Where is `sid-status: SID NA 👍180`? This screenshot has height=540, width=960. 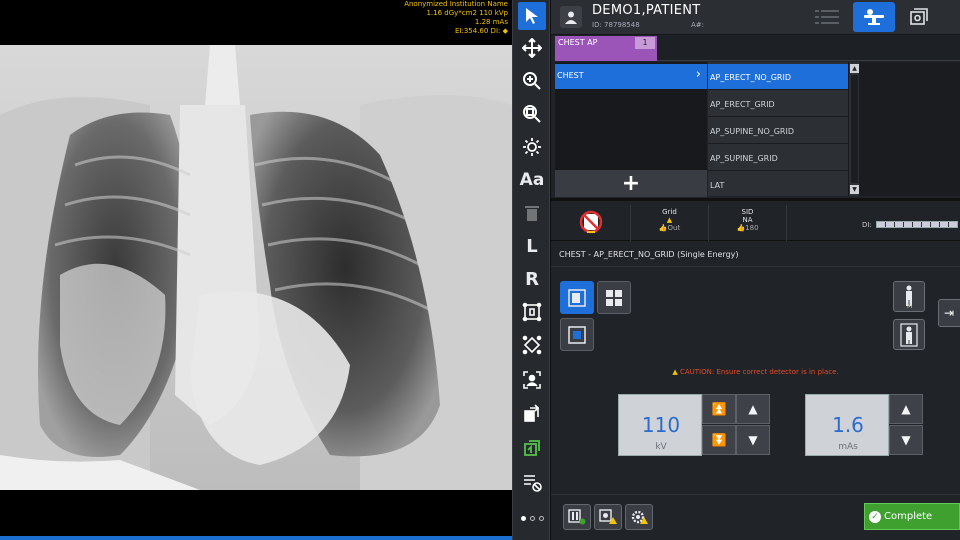 sid-status: SID NA 👍180 is located at coordinates (748, 223).